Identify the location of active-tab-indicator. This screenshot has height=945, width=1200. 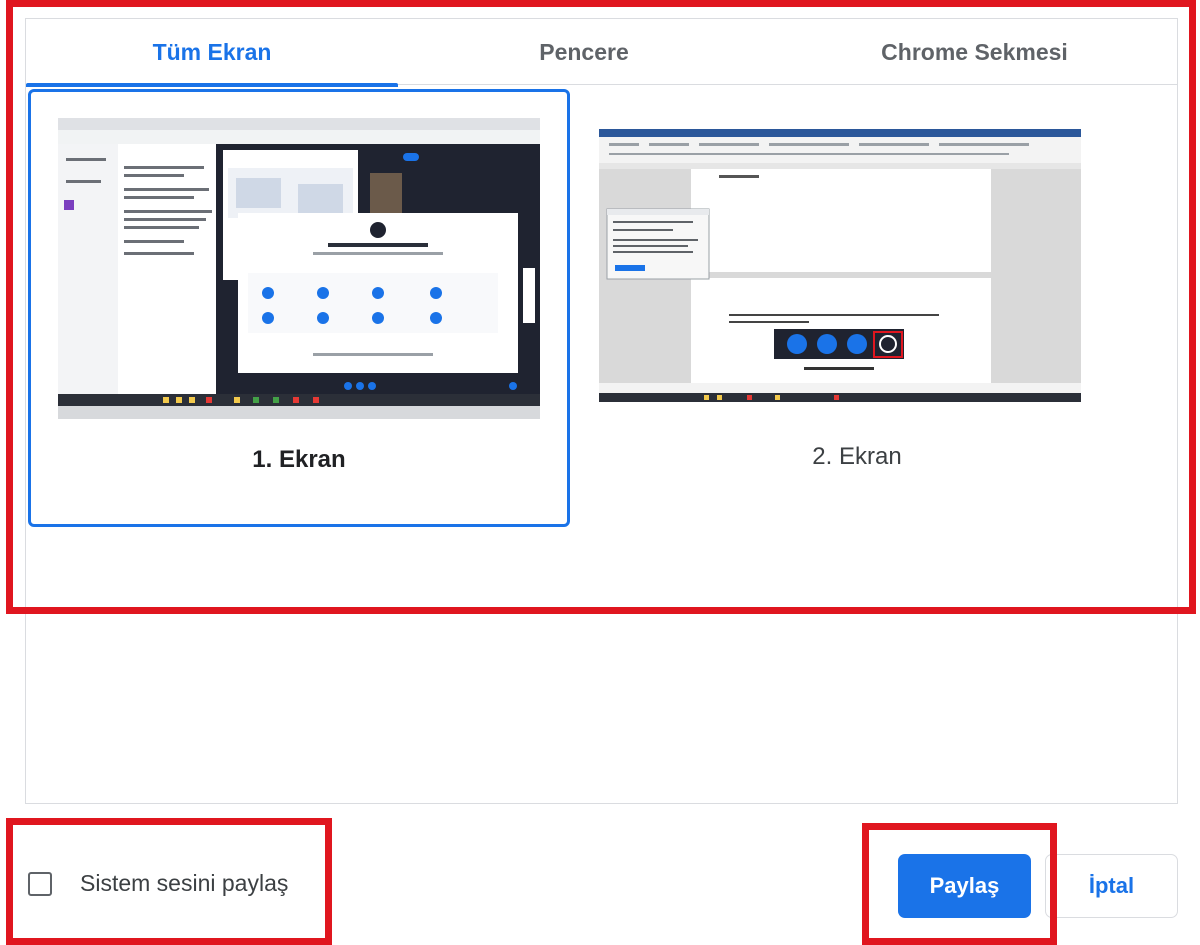
(212, 85).